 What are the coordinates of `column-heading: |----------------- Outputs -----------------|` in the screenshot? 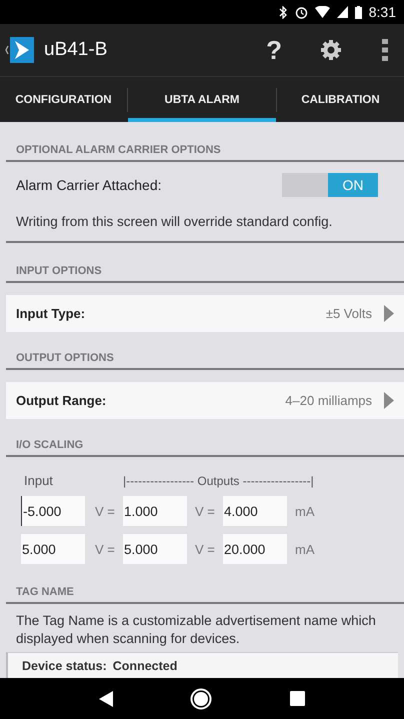 It's located at (218, 481).